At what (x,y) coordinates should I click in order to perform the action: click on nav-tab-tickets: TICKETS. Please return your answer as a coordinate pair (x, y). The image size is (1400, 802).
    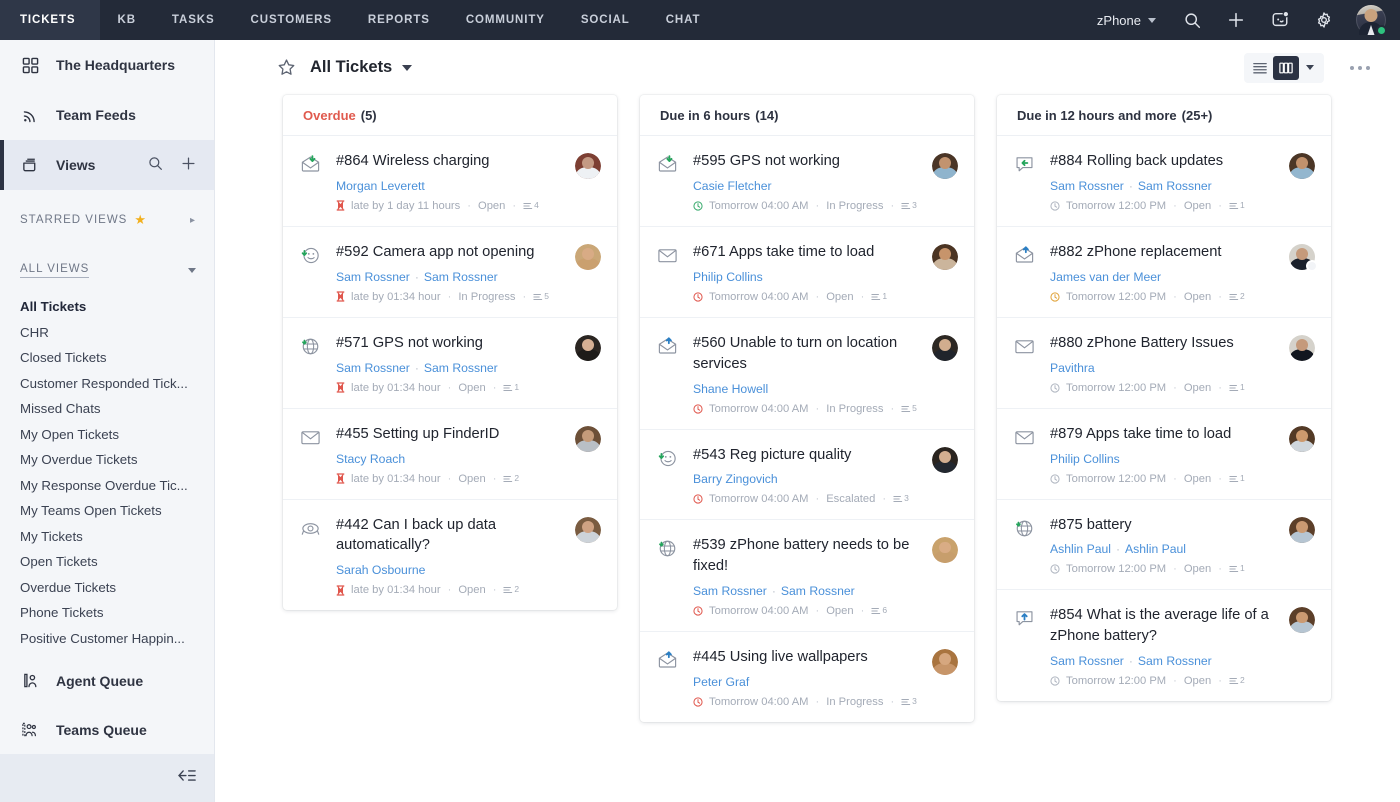
    Looking at the image, I should click on (50, 20).